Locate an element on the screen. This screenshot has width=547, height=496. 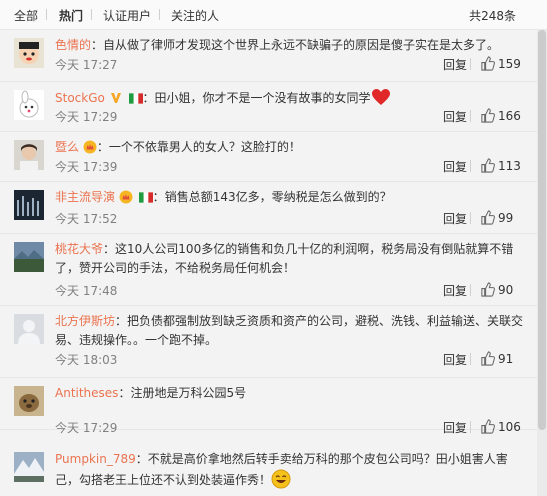
like-button: 106 is located at coordinates (500, 426).